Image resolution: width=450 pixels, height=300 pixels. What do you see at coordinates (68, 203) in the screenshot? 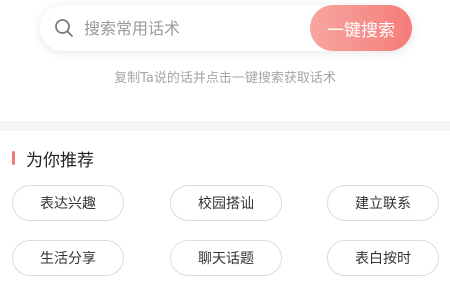
I see `tag-chip: 表达兴趣` at bounding box center [68, 203].